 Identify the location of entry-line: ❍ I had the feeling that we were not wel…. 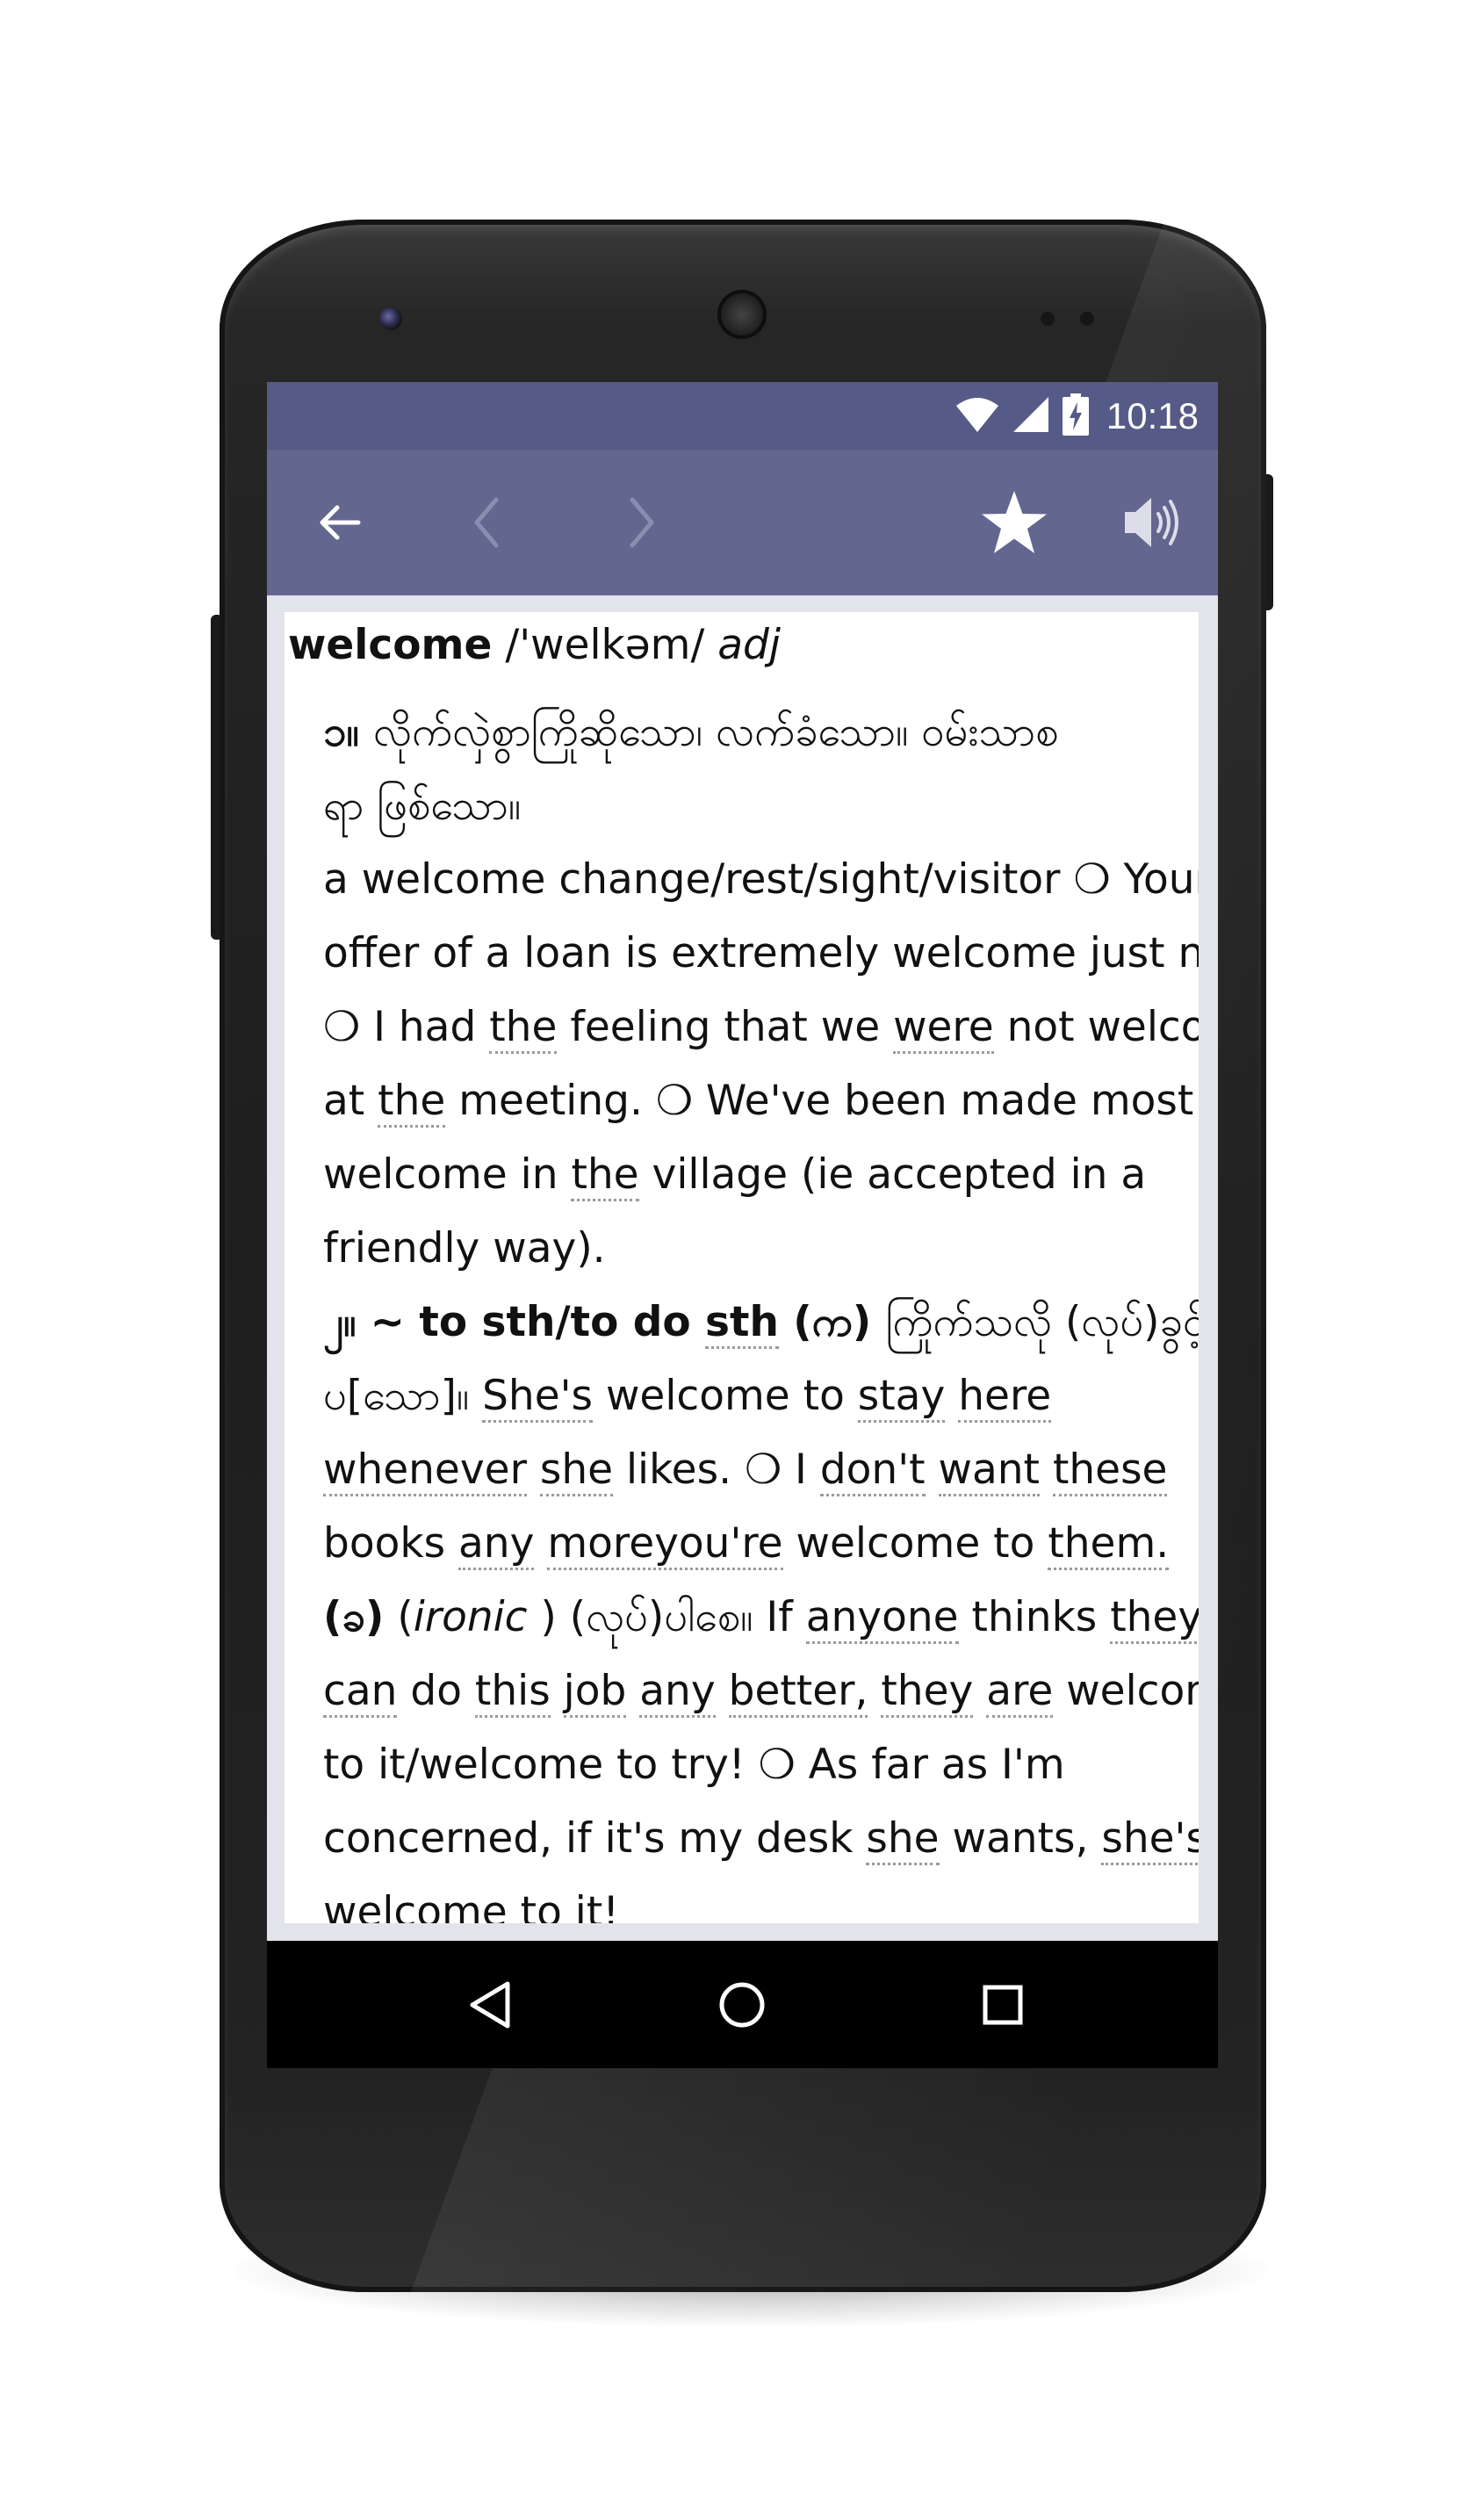
(761, 1027).